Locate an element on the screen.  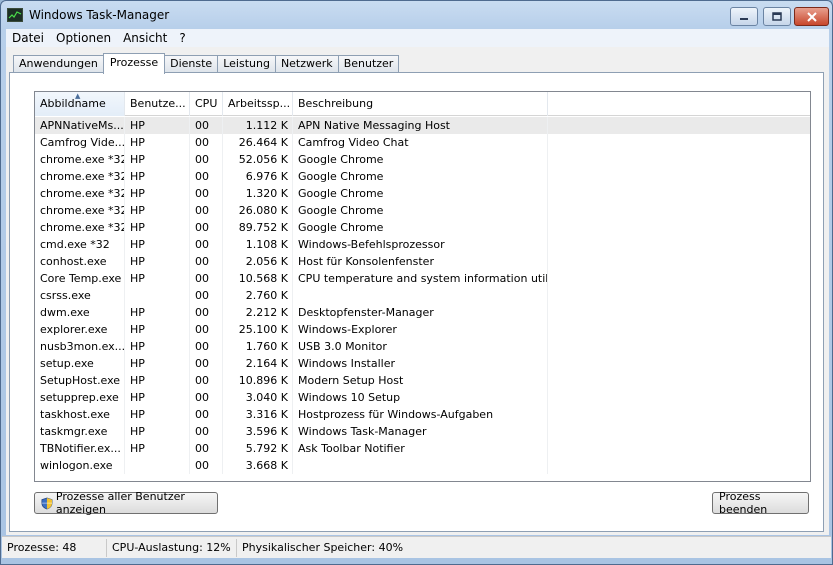
table-row: csrss.exe 00 2.760 K is located at coordinates (422, 295).